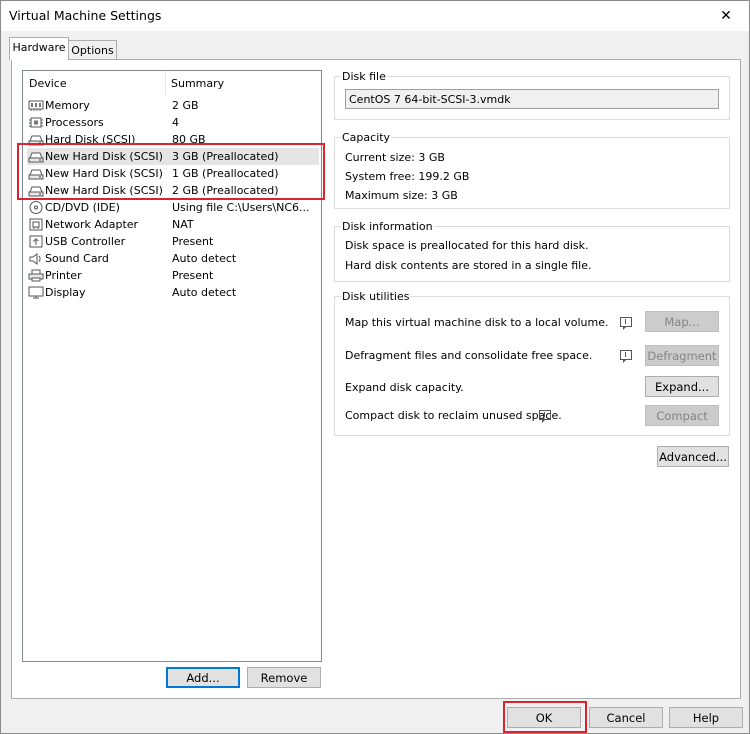 This screenshot has width=750, height=734. I want to click on compact-button: Compact, so click(682, 415).